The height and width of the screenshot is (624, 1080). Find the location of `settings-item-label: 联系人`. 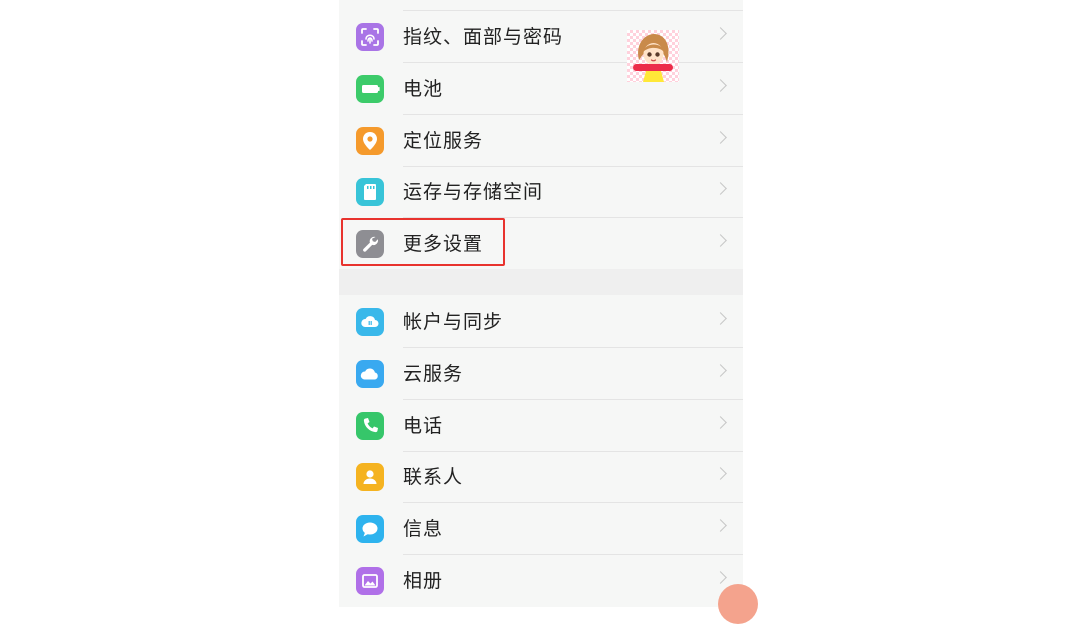

settings-item-label: 联系人 is located at coordinates (433, 477).